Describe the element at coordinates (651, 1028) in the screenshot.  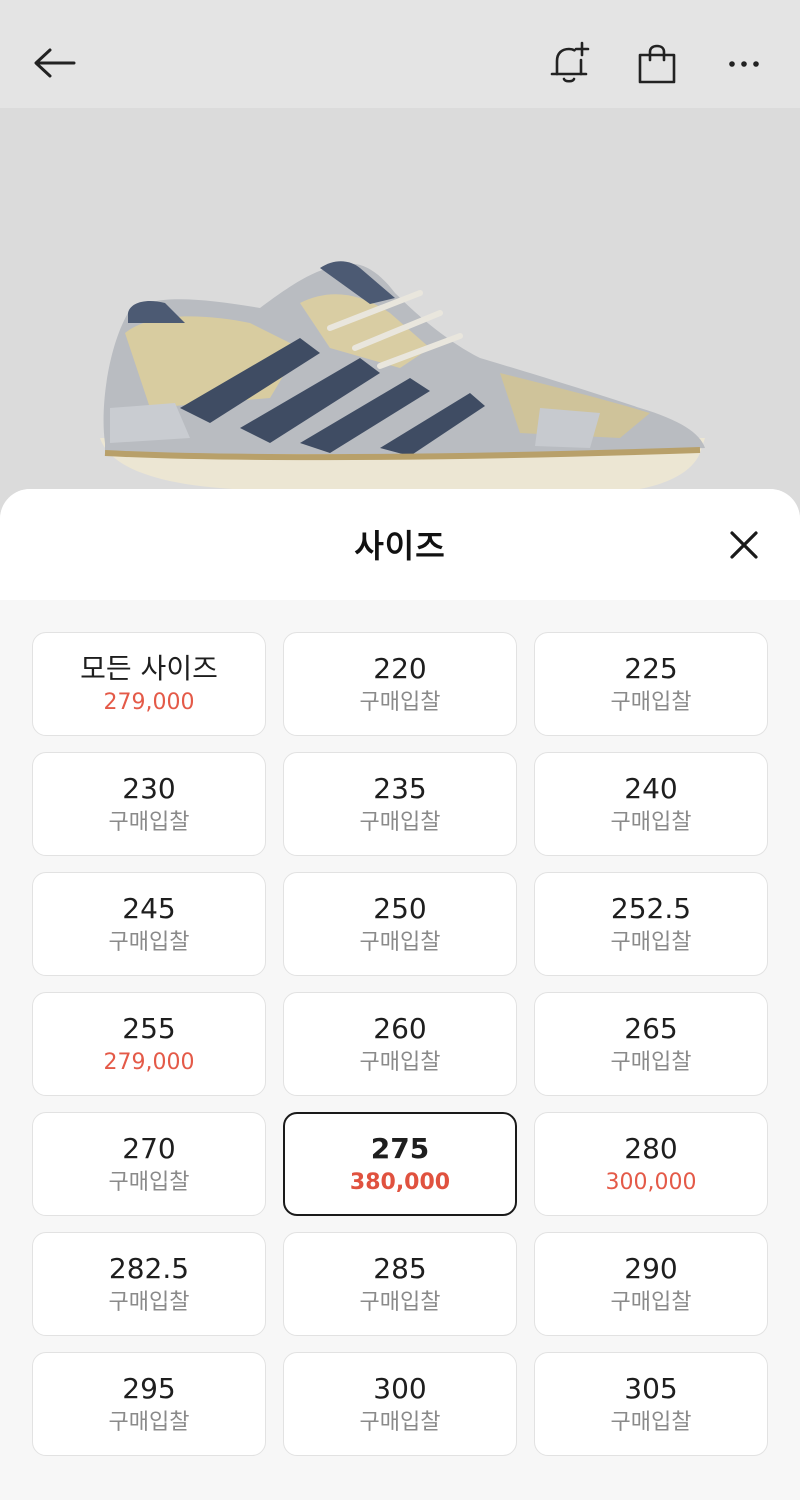
I see `size-label: 265` at that location.